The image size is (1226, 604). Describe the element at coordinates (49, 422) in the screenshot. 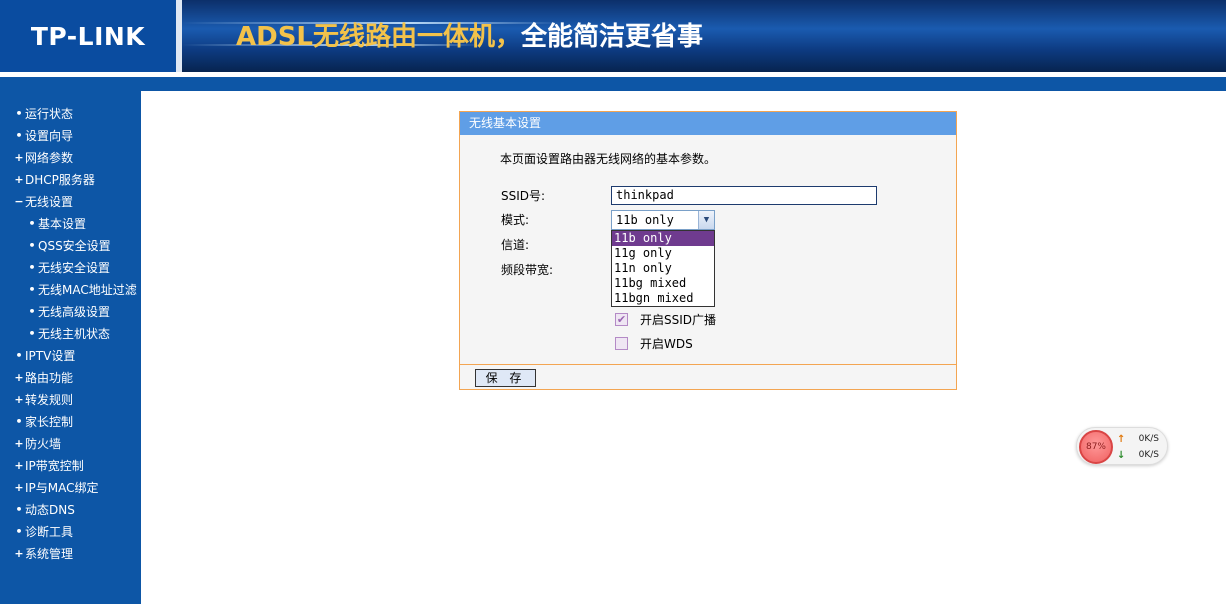

I see `sidebar-item-label: 家长控制` at that location.